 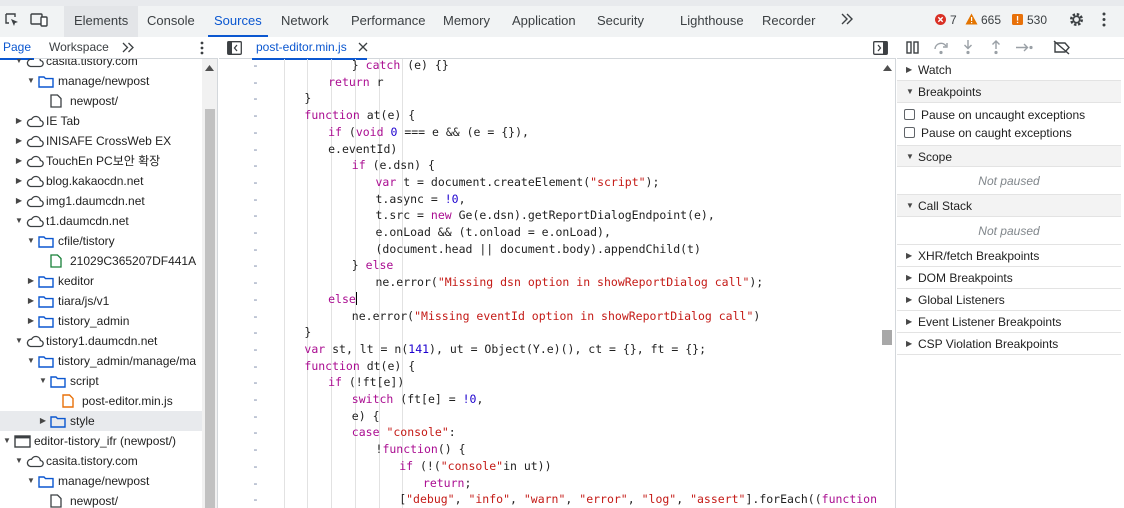 I want to click on code-line: - t.async = !0,, so click(x=549, y=199).